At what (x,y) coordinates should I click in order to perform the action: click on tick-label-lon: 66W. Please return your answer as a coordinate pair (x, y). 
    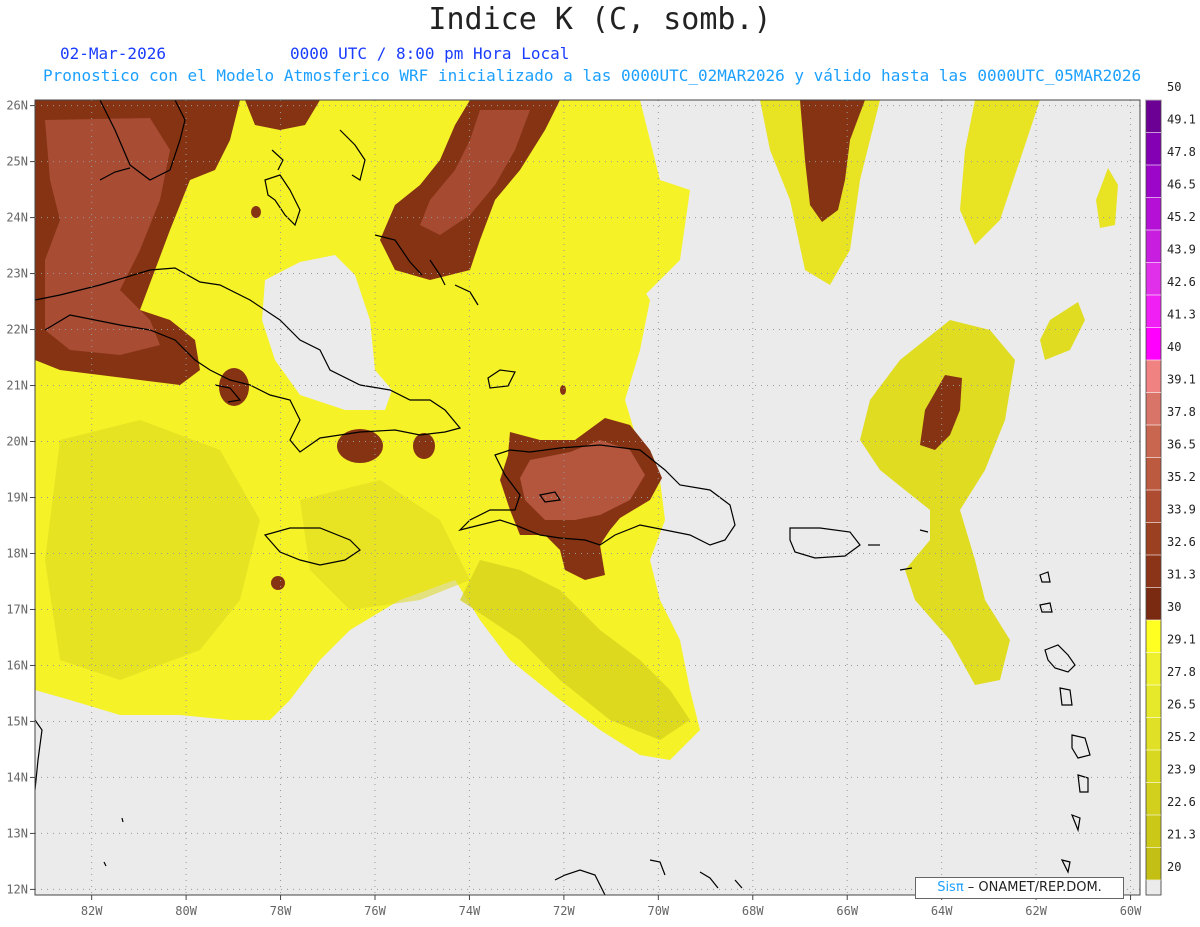
    Looking at the image, I should click on (847, 911).